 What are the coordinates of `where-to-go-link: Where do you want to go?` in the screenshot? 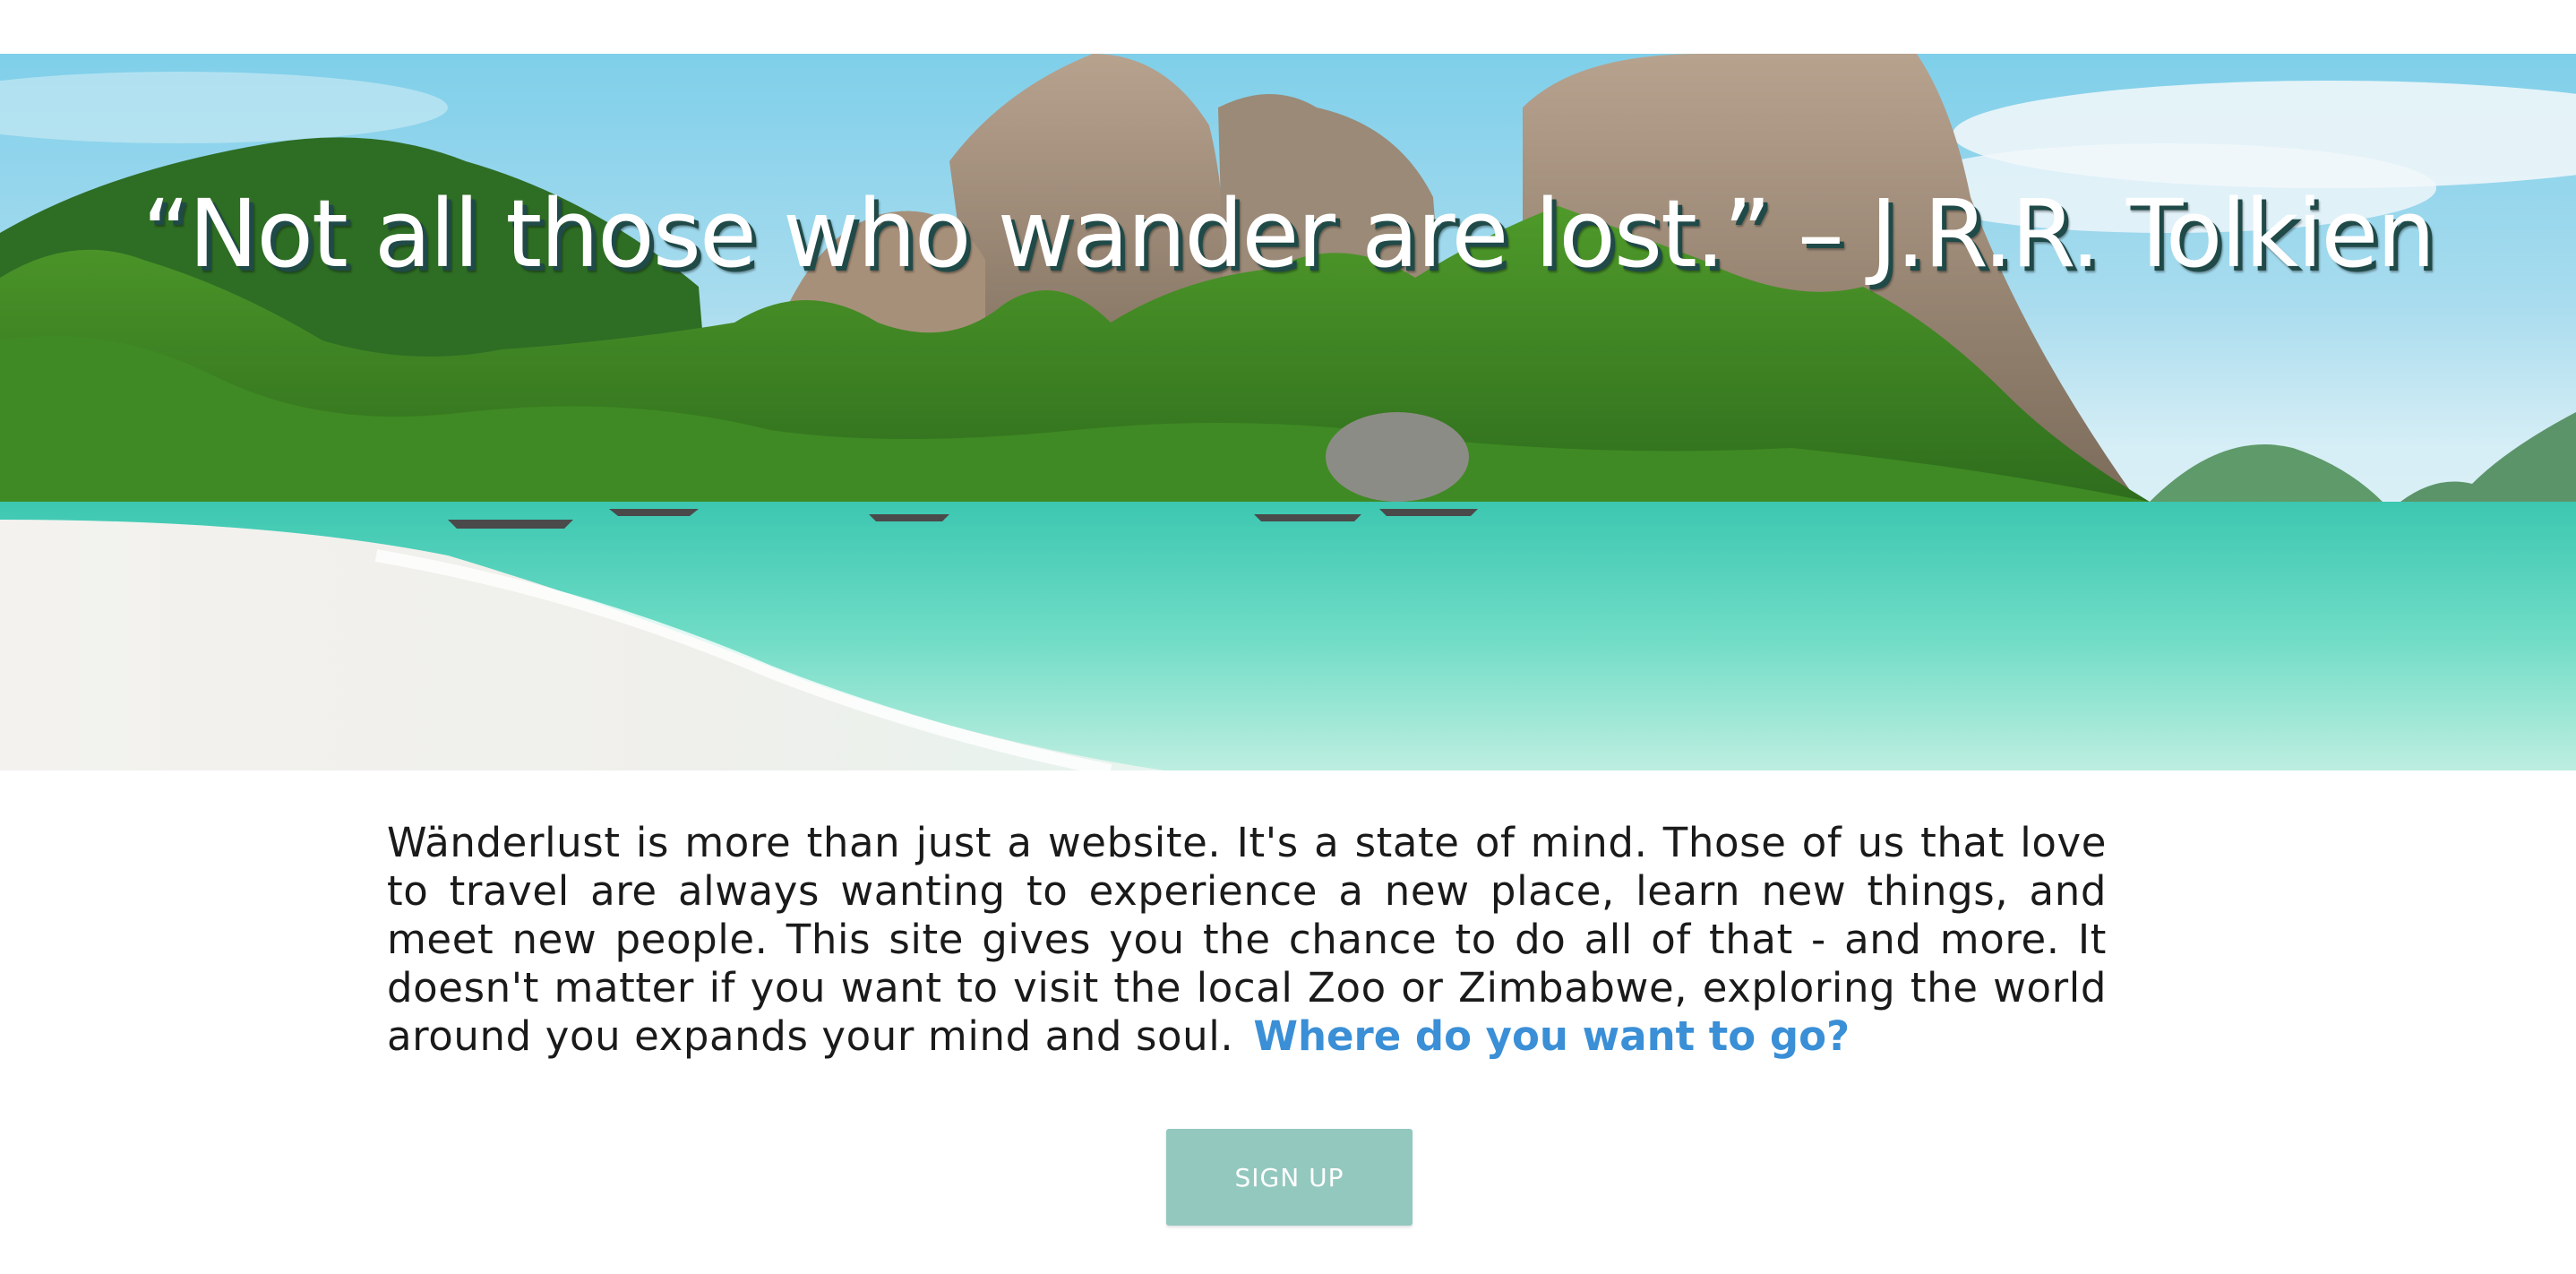 It's located at (1551, 1036).